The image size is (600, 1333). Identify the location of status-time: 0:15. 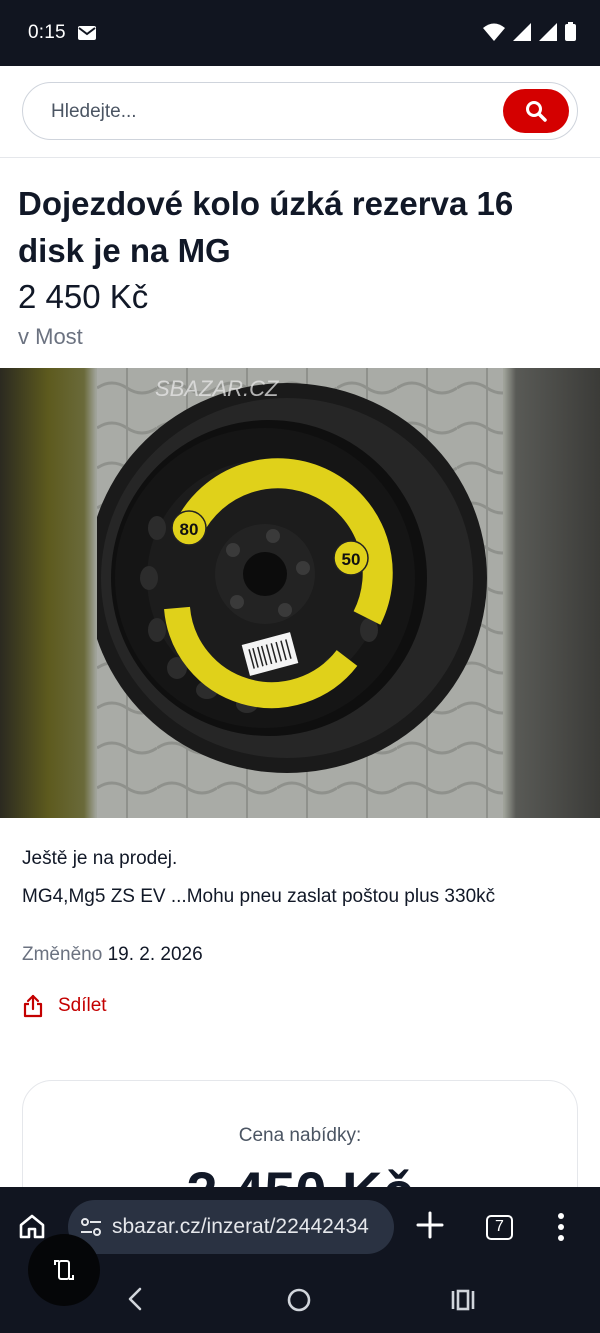
(47, 32).